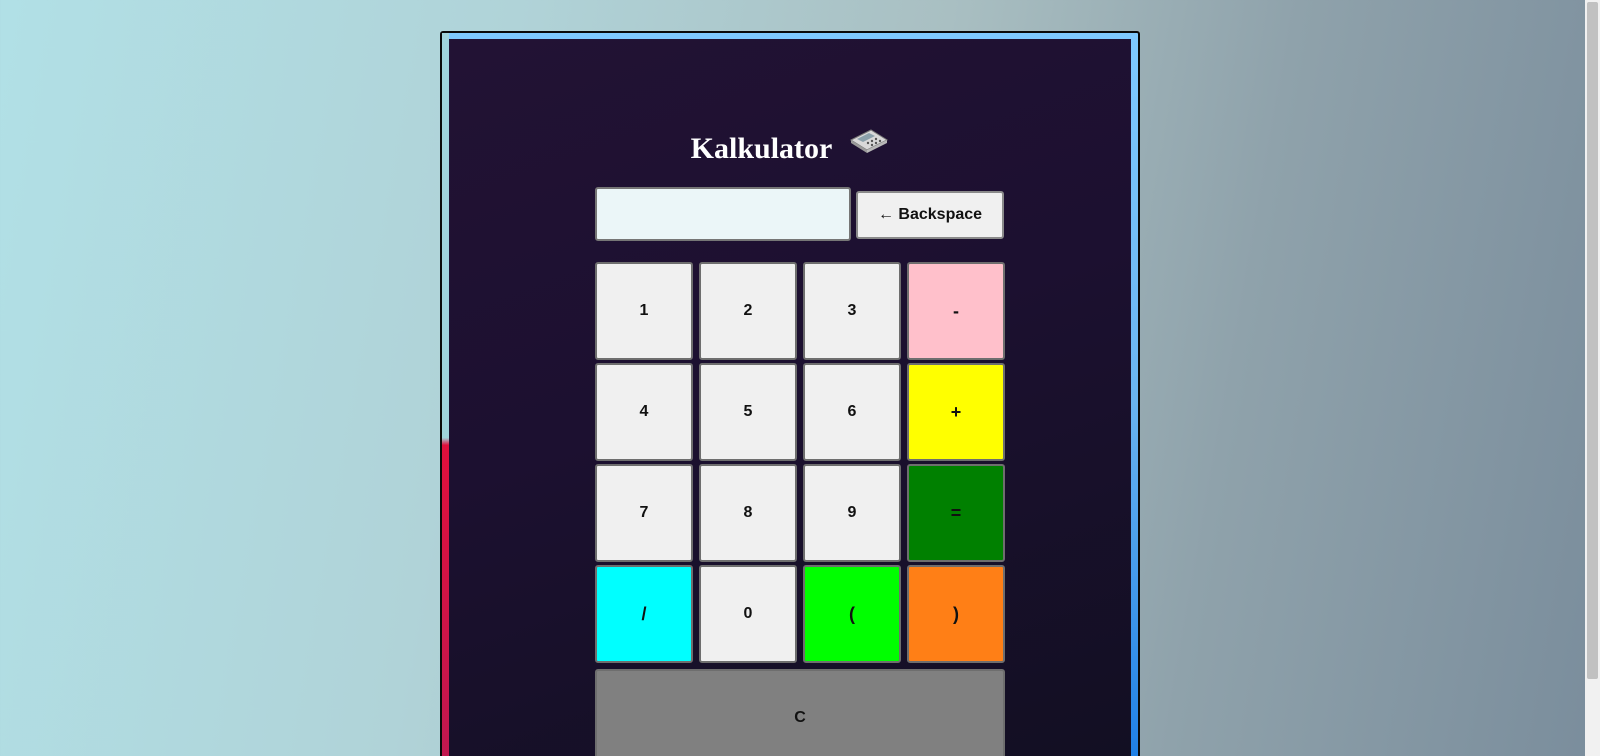 The width and height of the screenshot is (1600, 756). I want to click on key-7: 7, so click(644, 513).